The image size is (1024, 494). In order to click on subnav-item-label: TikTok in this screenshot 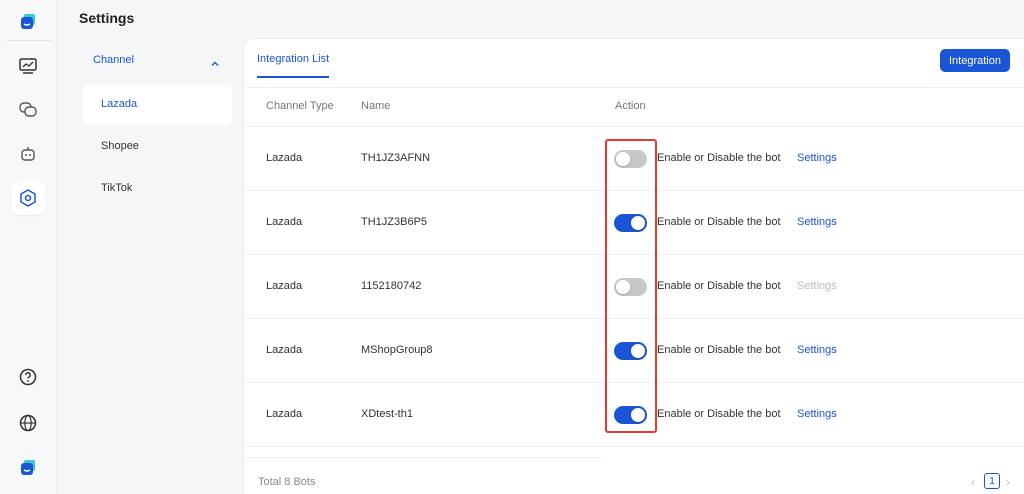, I will do `click(117, 188)`.